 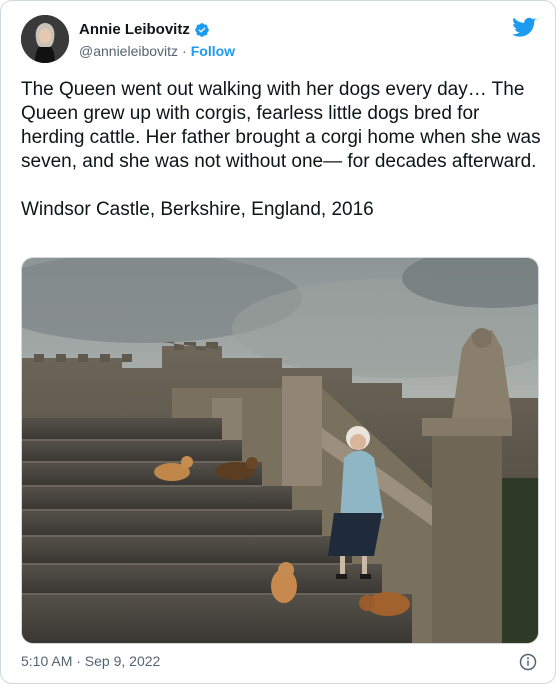 What do you see at coordinates (279, 39) in the screenshot?
I see `tweet-header: Annie Leibovitz @annieleibovitz · Follow` at bounding box center [279, 39].